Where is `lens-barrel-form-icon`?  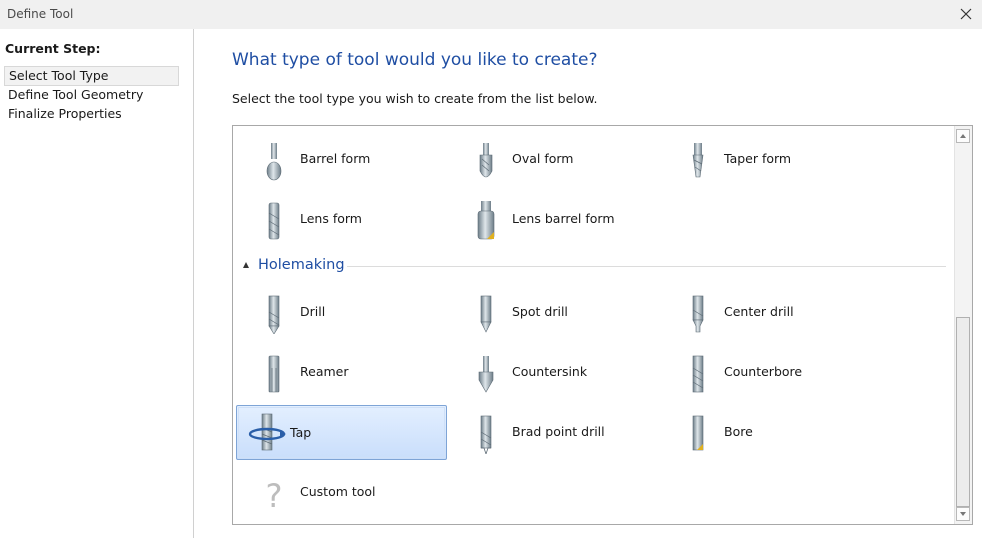
lens-barrel-form-icon is located at coordinates (486, 221).